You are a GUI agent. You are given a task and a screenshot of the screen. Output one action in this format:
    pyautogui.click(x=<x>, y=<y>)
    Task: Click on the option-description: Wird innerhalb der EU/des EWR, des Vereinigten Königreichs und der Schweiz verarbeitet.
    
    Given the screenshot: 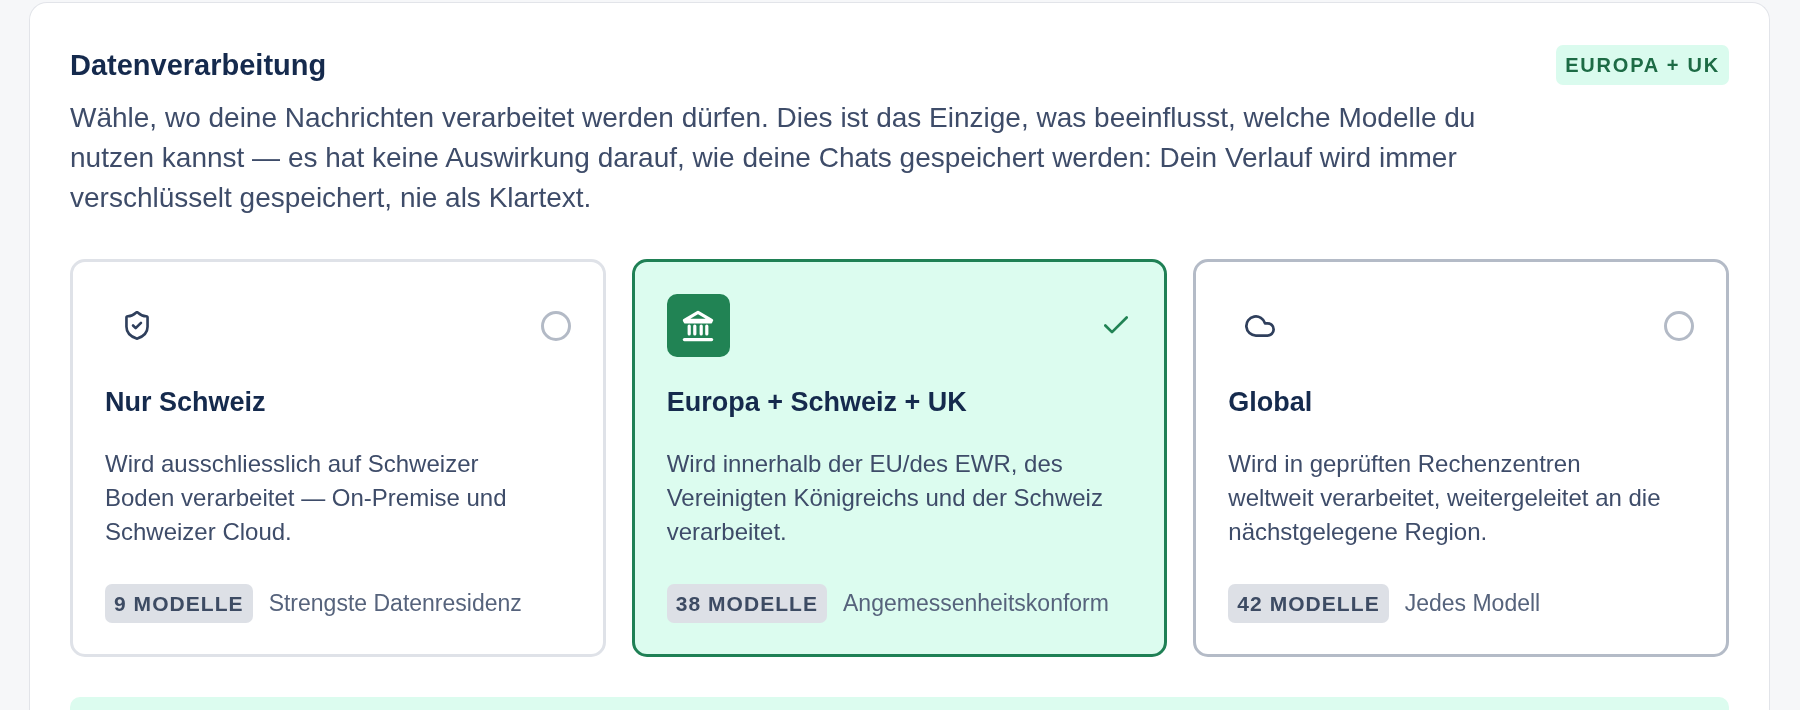 What is the action you would take?
    pyautogui.click(x=885, y=498)
    